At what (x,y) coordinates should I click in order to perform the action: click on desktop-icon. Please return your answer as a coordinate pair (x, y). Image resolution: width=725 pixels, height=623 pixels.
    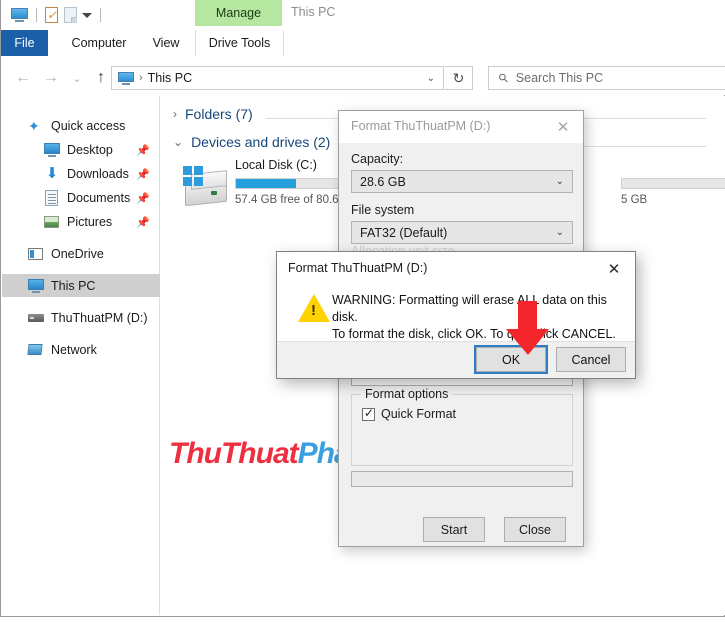
    Looking at the image, I should click on (52, 150).